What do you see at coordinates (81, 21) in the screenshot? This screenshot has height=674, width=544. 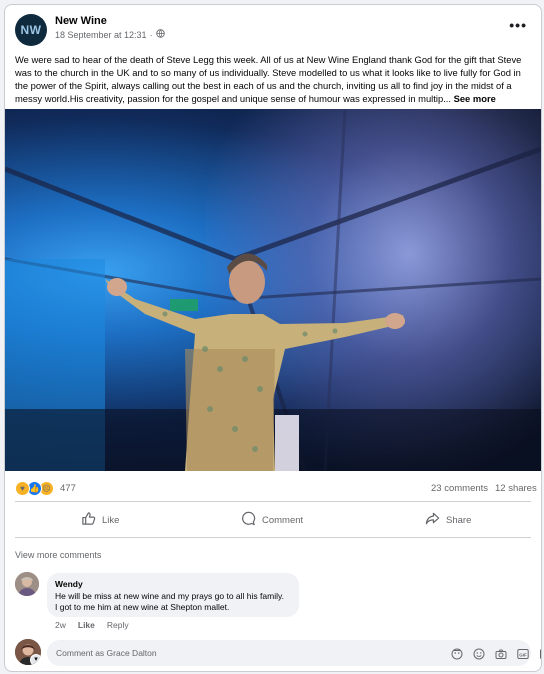 I see `page-name-link: New Wine` at bounding box center [81, 21].